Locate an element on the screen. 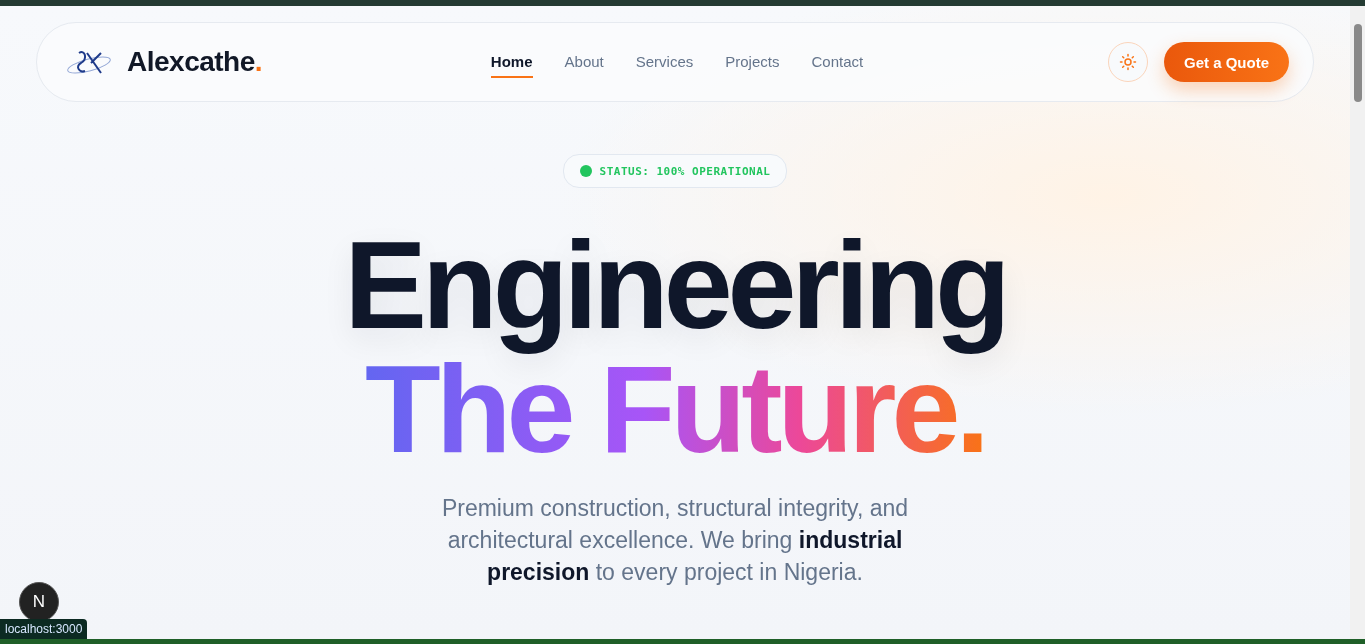 The image size is (1365, 644). status-dot is located at coordinates (585, 171).